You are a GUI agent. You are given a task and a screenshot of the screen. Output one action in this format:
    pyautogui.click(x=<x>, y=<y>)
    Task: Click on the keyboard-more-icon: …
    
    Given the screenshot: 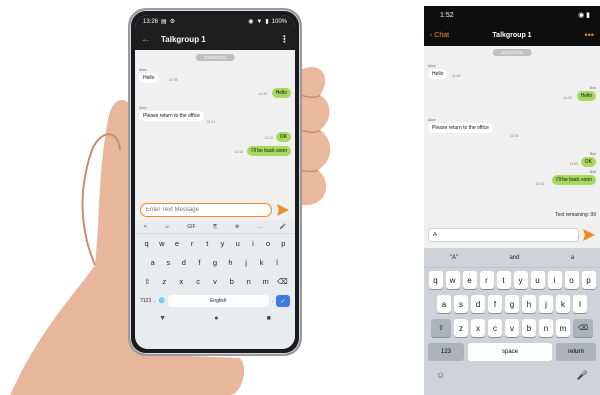 What is the action you would take?
    pyautogui.click(x=259, y=227)
    